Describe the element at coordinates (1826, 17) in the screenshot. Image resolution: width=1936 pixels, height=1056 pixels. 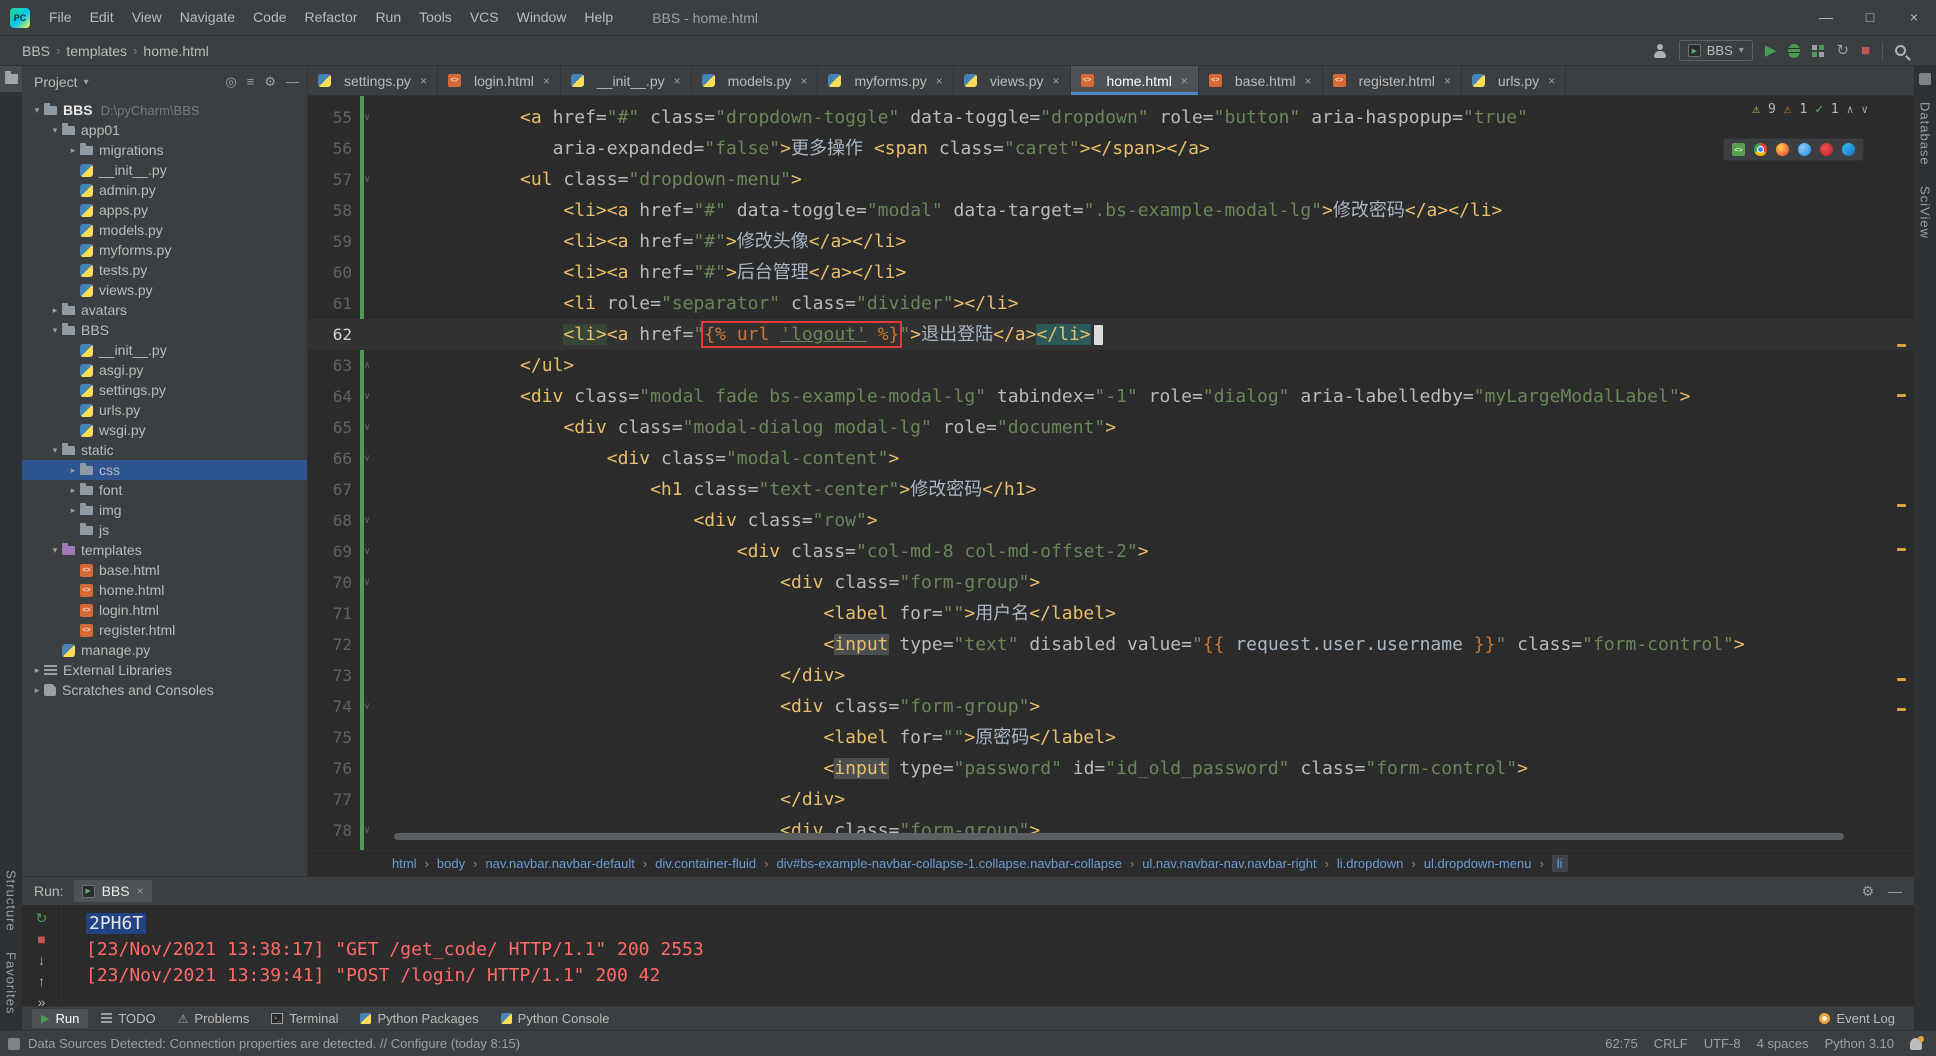
I see `minimize-button: —` at that location.